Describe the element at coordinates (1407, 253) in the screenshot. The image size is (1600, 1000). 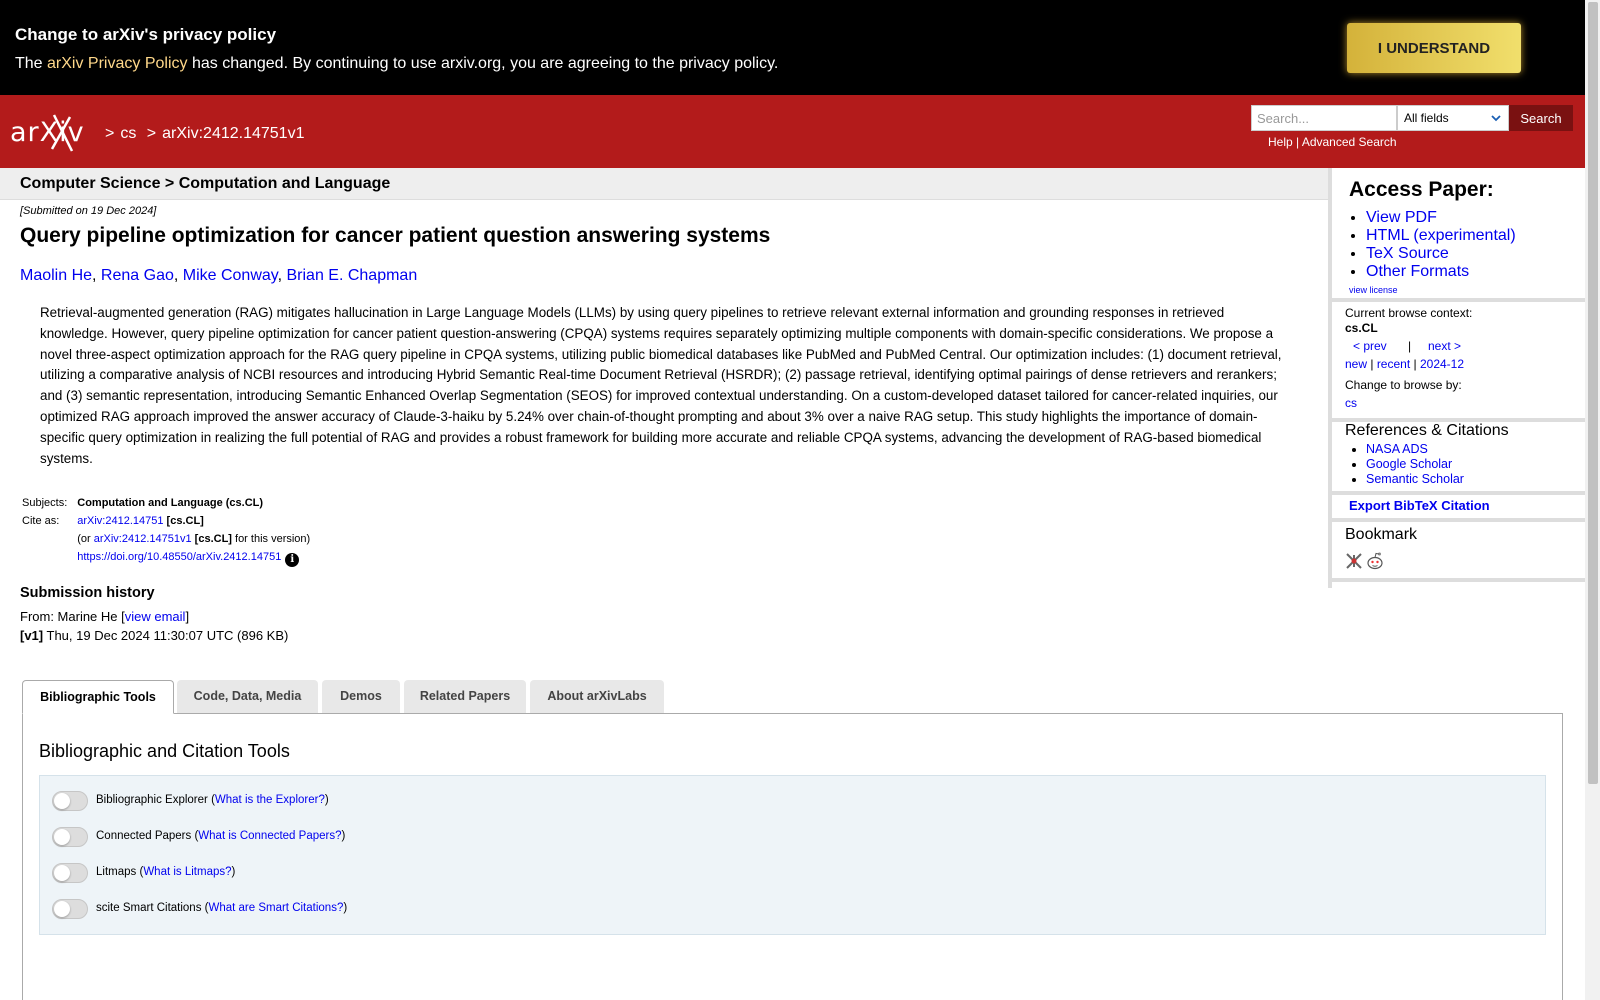
I see `tex-source-link: TeX Source` at that location.